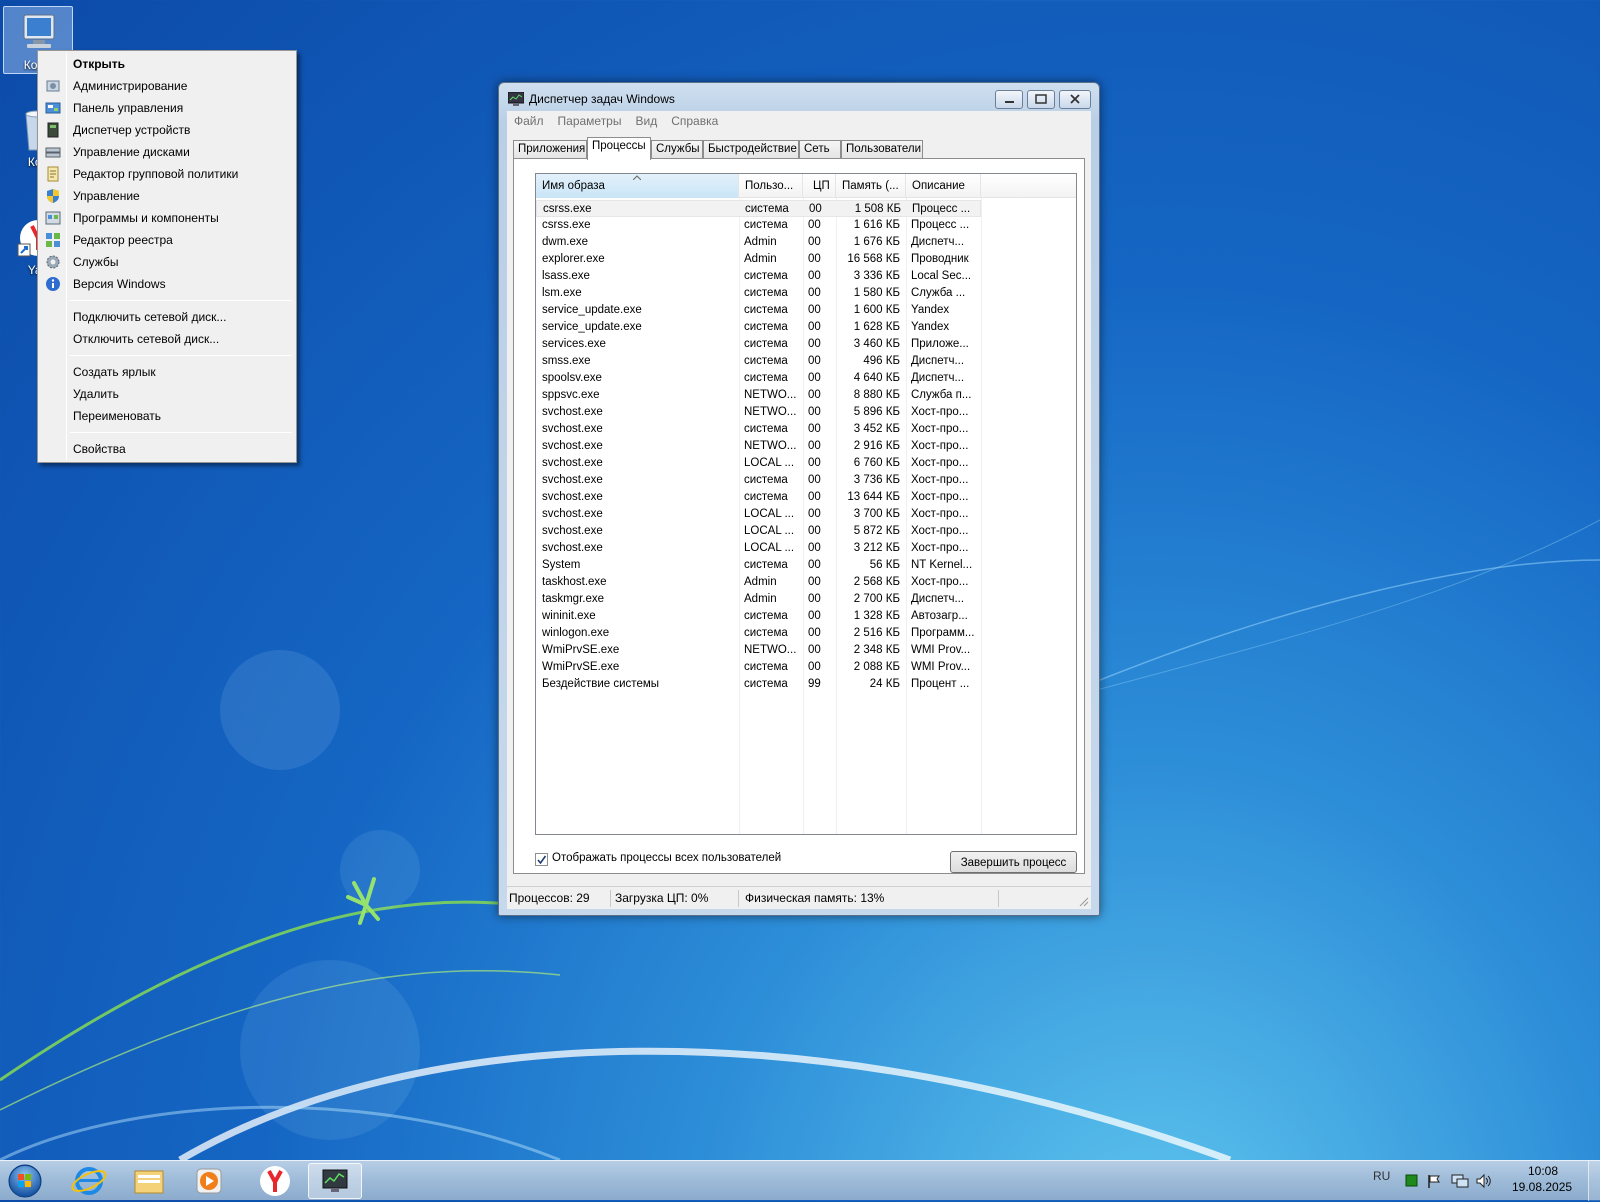 Image resolution: width=1600 pixels, height=1202 pixels. I want to click on menu-item-services: Службы, so click(167, 262).